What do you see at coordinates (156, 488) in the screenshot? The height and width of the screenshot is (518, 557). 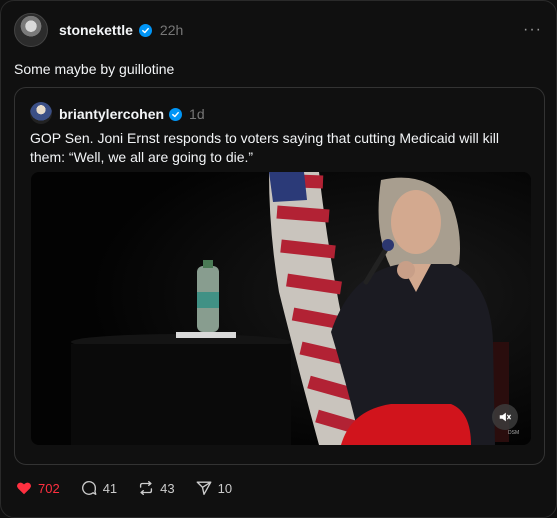 I see `repost-button: 43` at bounding box center [156, 488].